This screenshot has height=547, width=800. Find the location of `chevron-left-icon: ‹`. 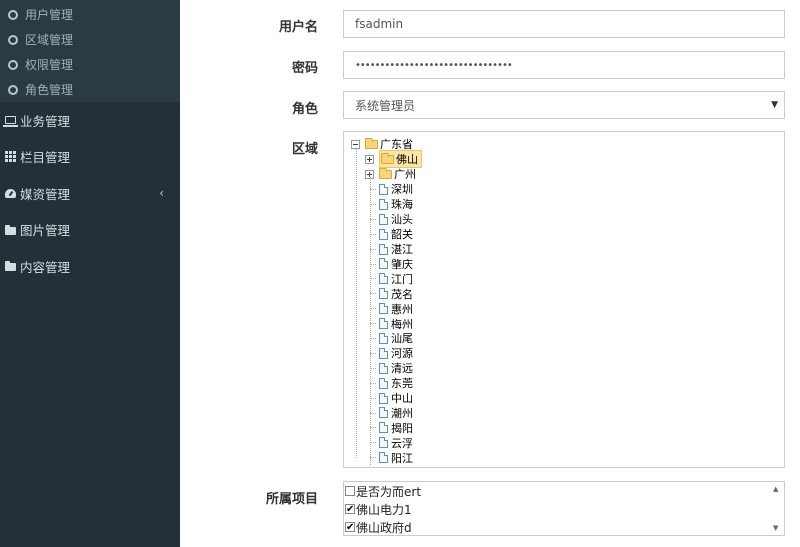

chevron-left-icon: ‹ is located at coordinates (161, 193).